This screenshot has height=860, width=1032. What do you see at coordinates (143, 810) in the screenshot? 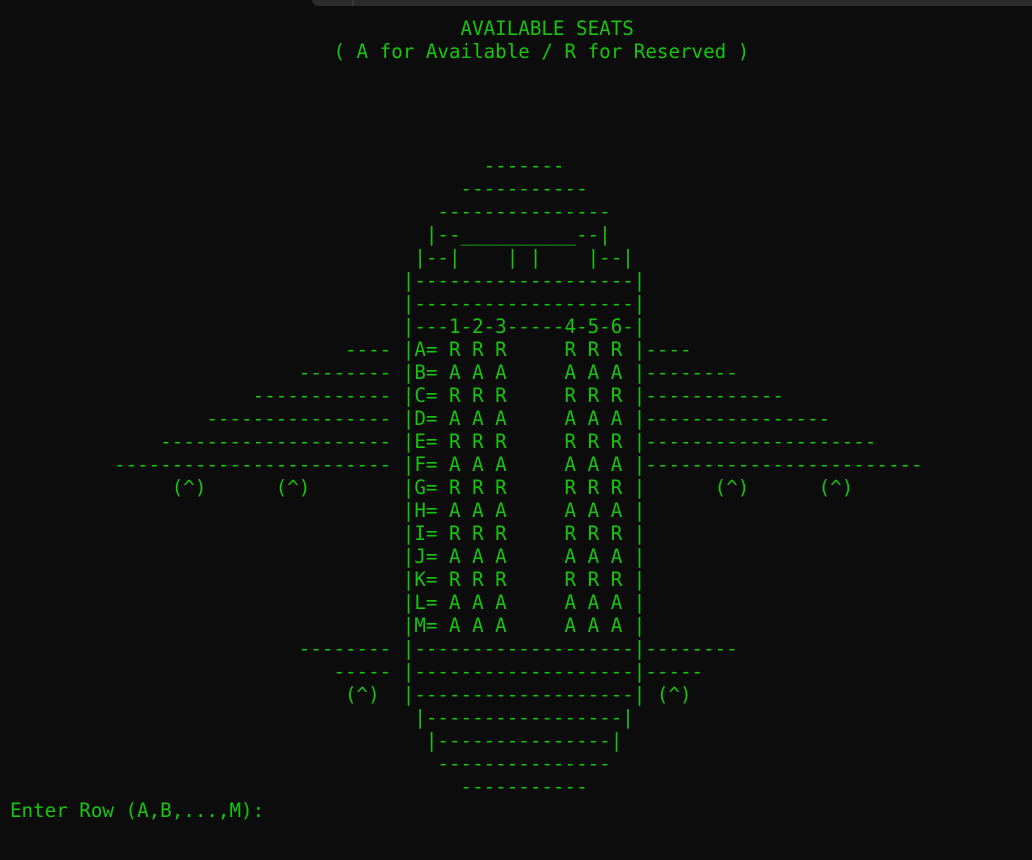
I see `prompt-text: Enter Row (A,B,...,M):` at bounding box center [143, 810].